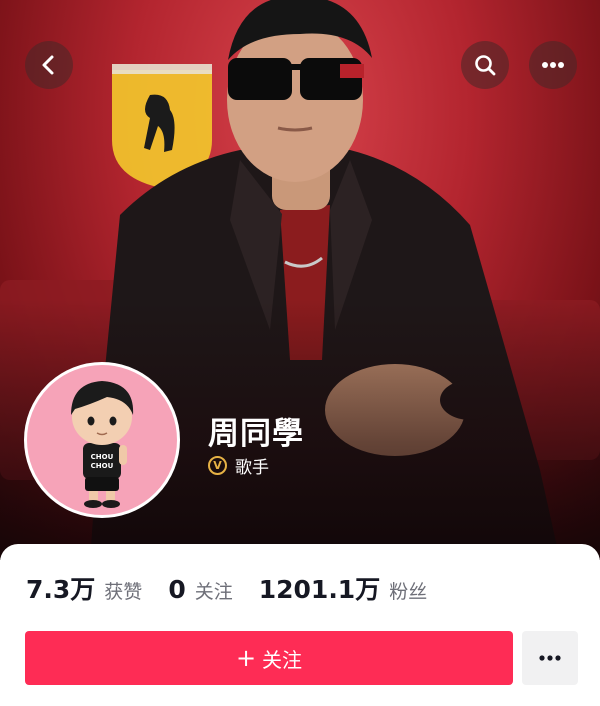 The width and height of the screenshot is (600, 706). What do you see at coordinates (319, 588) in the screenshot?
I see `followers-count: 1201.1万` at bounding box center [319, 588].